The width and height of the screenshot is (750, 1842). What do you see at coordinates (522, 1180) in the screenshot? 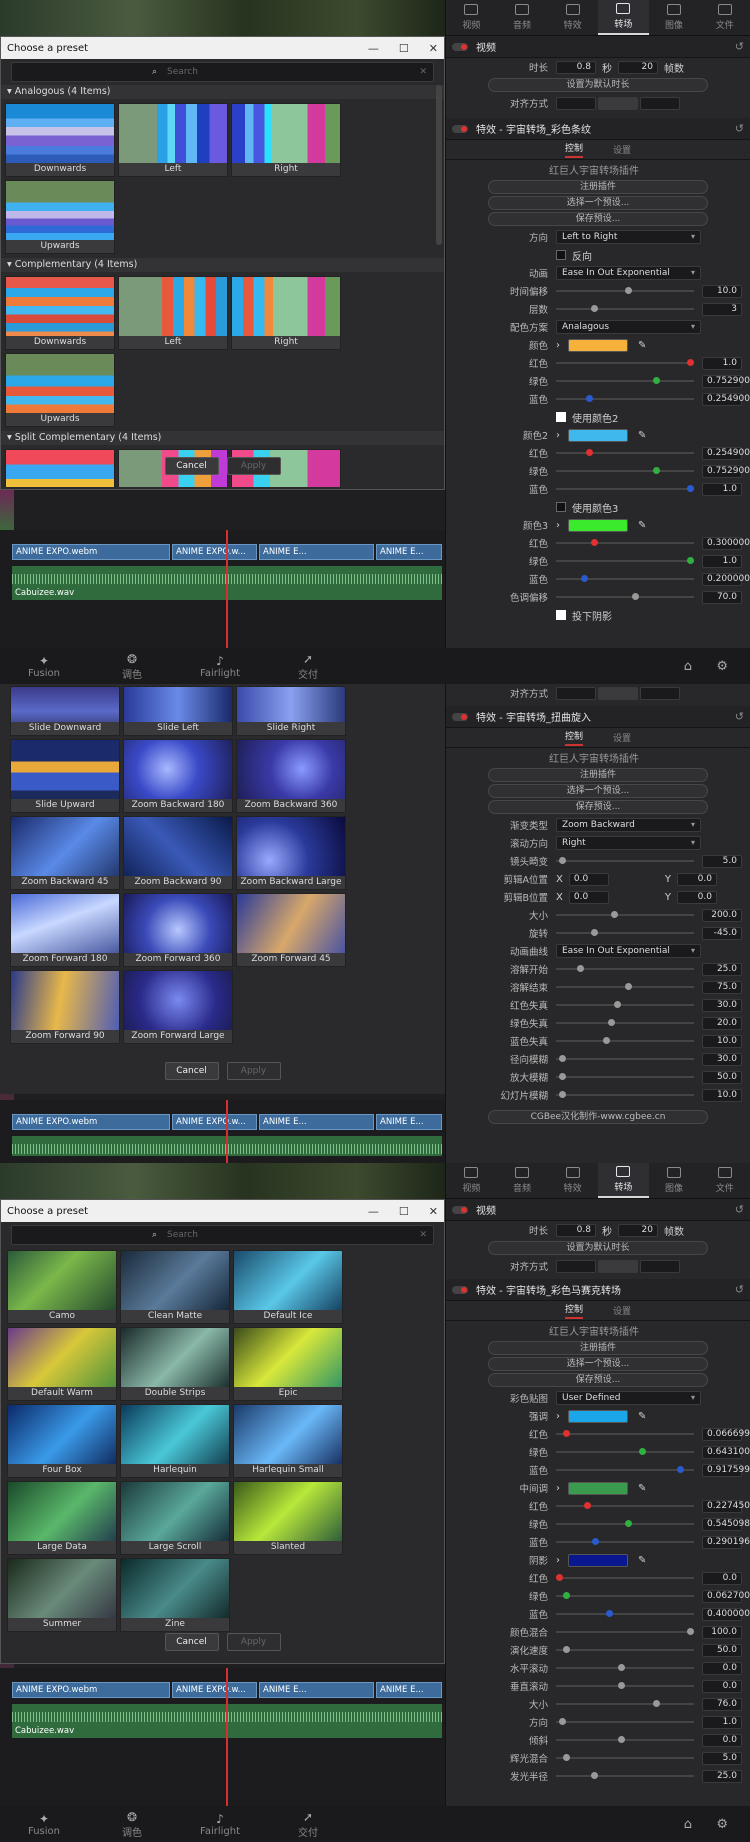
I see `tab-audio: 音频` at bounding box center [522, 1180].